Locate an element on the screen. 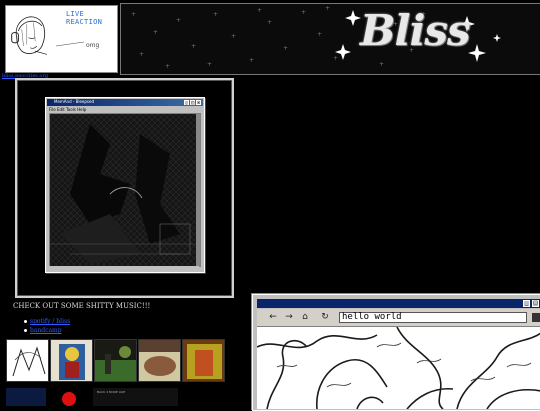 The height and width of the screenshot is (411, 540). music-links: spotify / bliss bandcamp is located at coordinates (47, 326).